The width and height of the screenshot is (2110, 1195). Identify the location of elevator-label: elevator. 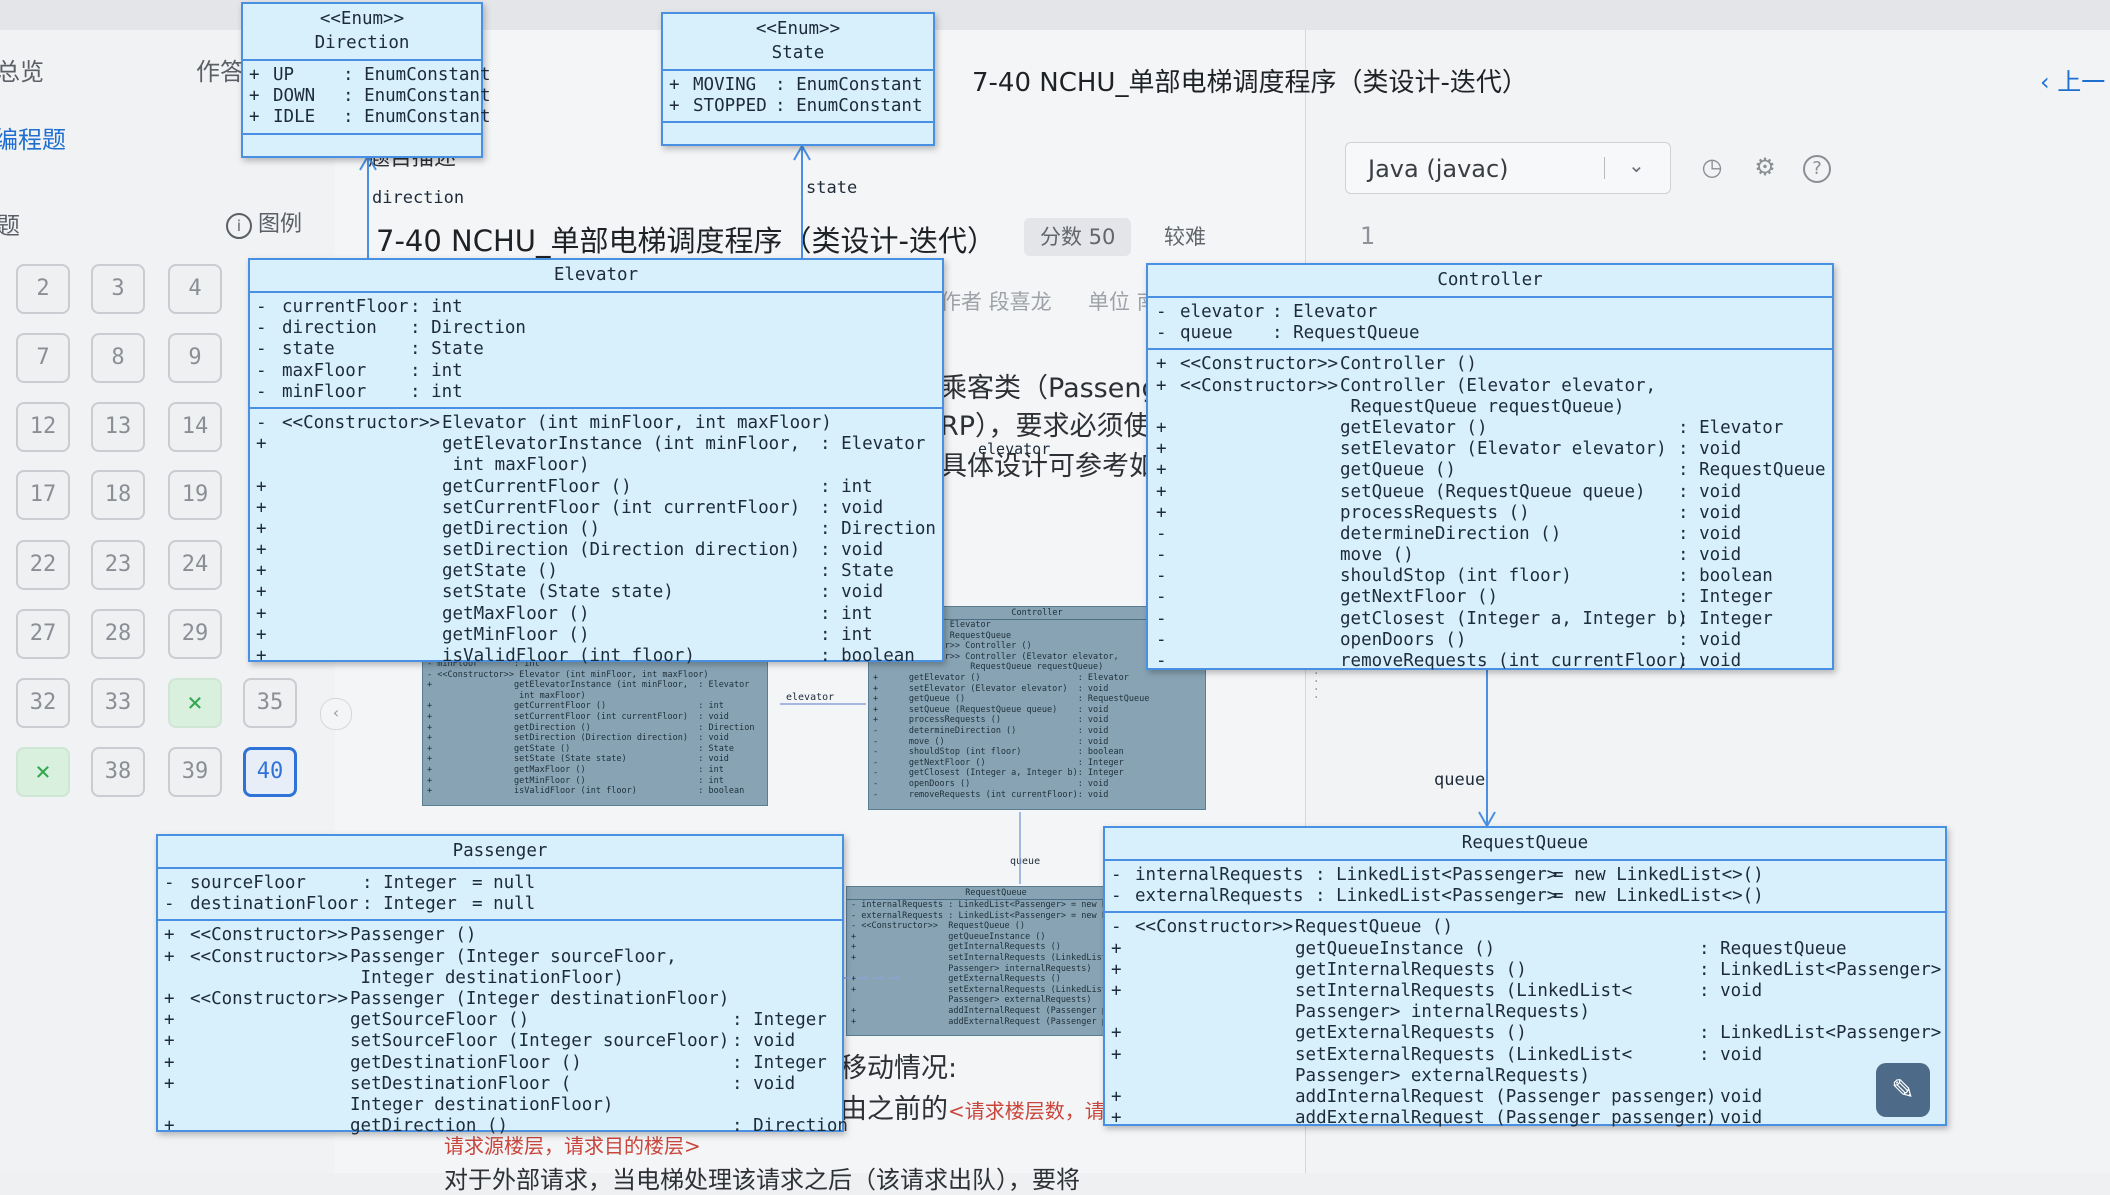
(1014, 449).